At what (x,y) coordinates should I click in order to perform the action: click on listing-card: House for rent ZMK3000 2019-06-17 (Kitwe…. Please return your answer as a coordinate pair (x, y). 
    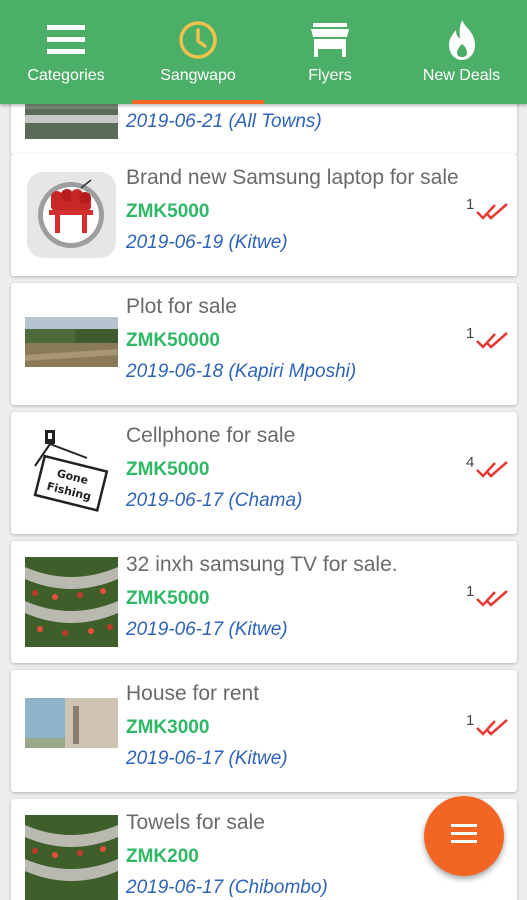
    Looking at the image, I should click on (264, 731).